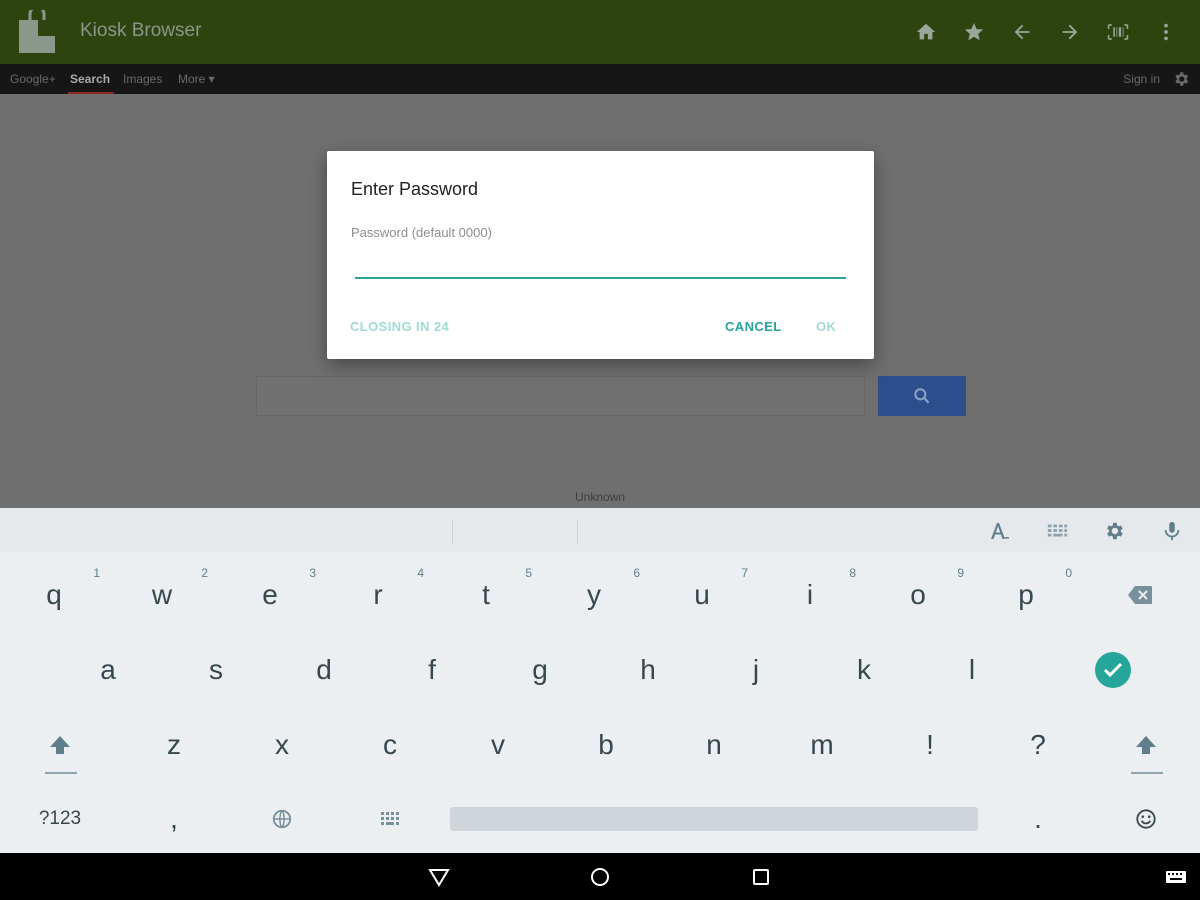  I want to click on key-v: v, so click(498, 745).